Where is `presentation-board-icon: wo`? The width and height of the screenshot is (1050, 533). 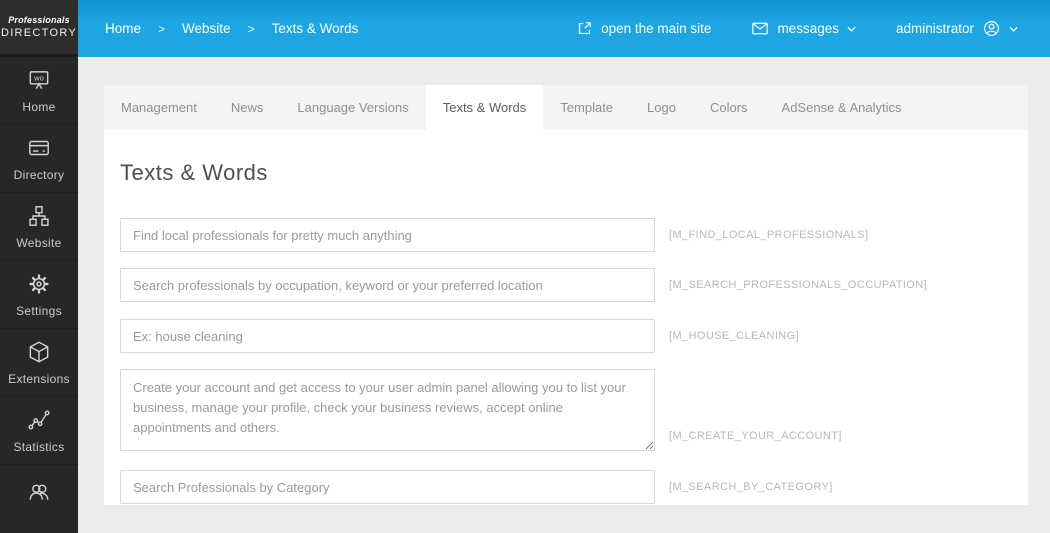
presentation-board-icon: wo is located at coordinates (39, 80).